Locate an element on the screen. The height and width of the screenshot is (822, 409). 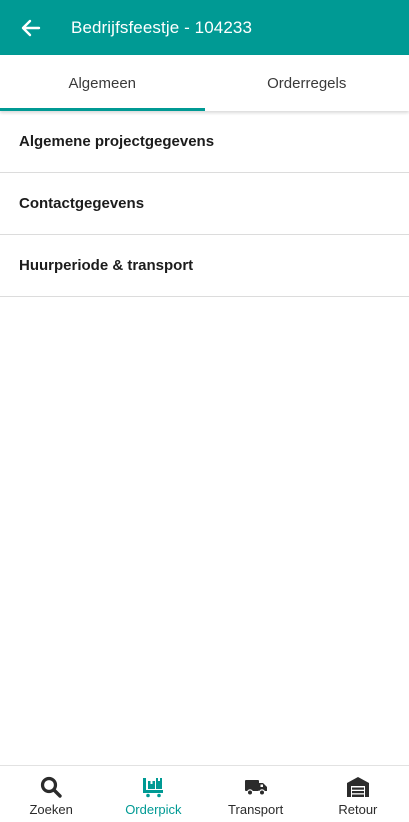
nav-item-transport: Transport is located at coordinates (256, 794).